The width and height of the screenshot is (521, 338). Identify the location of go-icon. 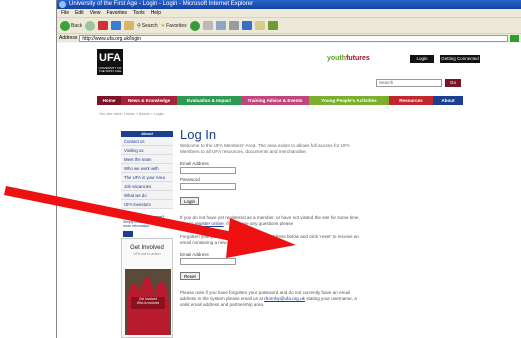
(514, 38).